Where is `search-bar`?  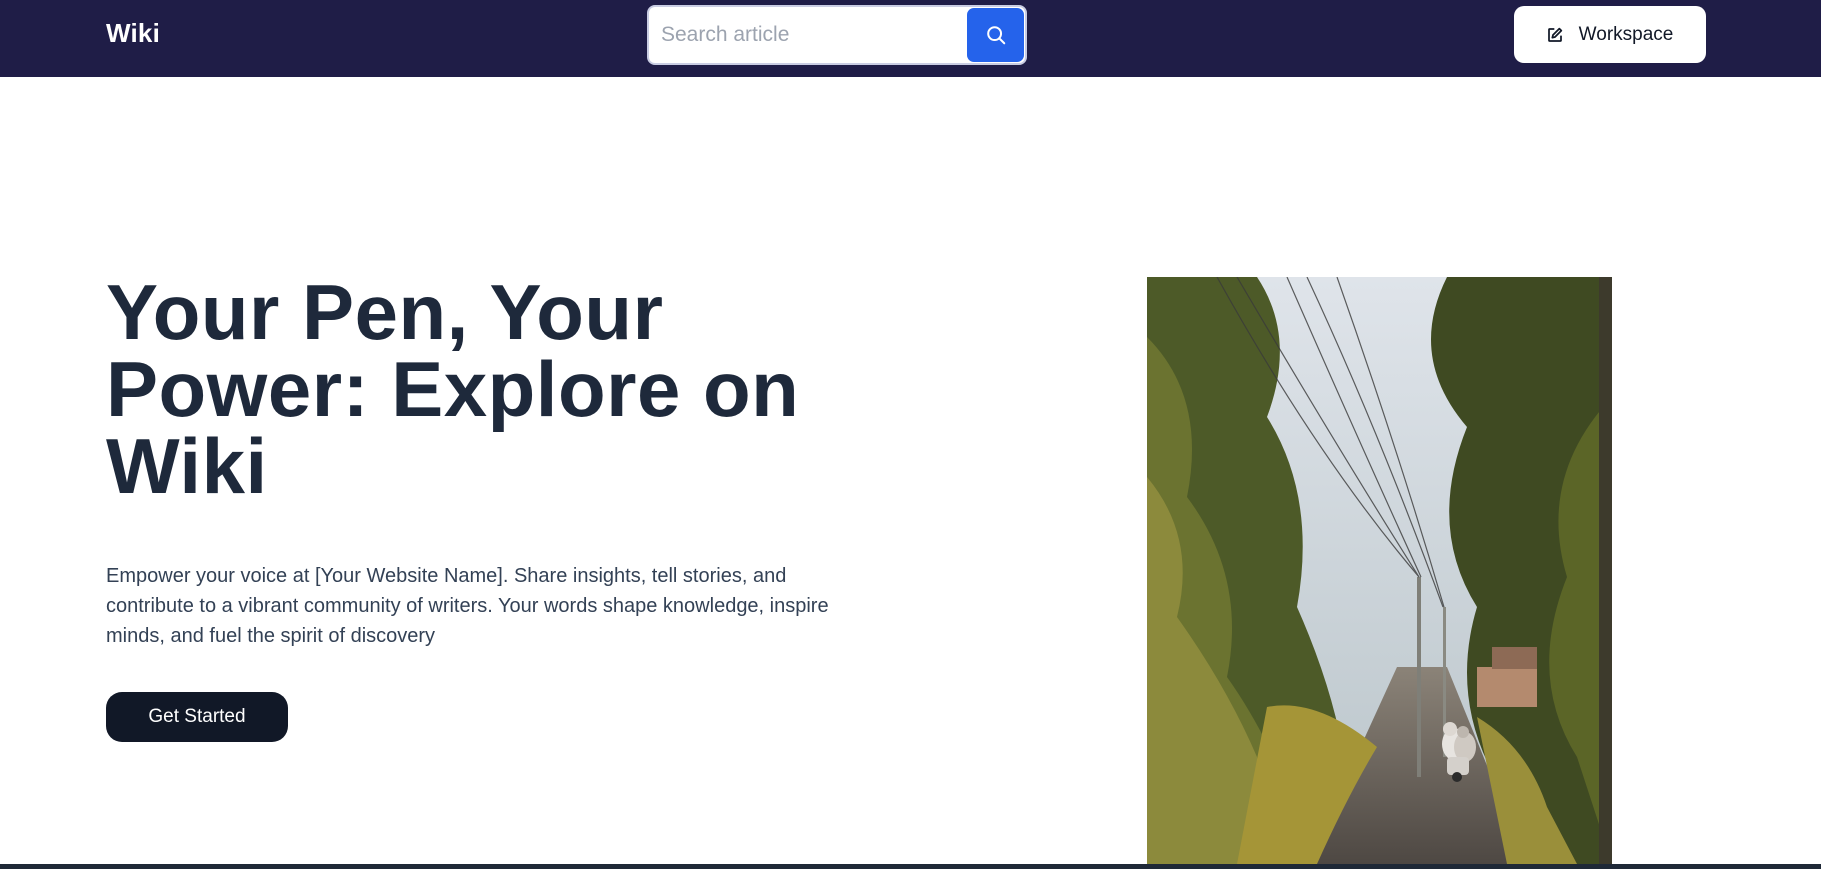 search-bar is located at coordinates (837, 35).